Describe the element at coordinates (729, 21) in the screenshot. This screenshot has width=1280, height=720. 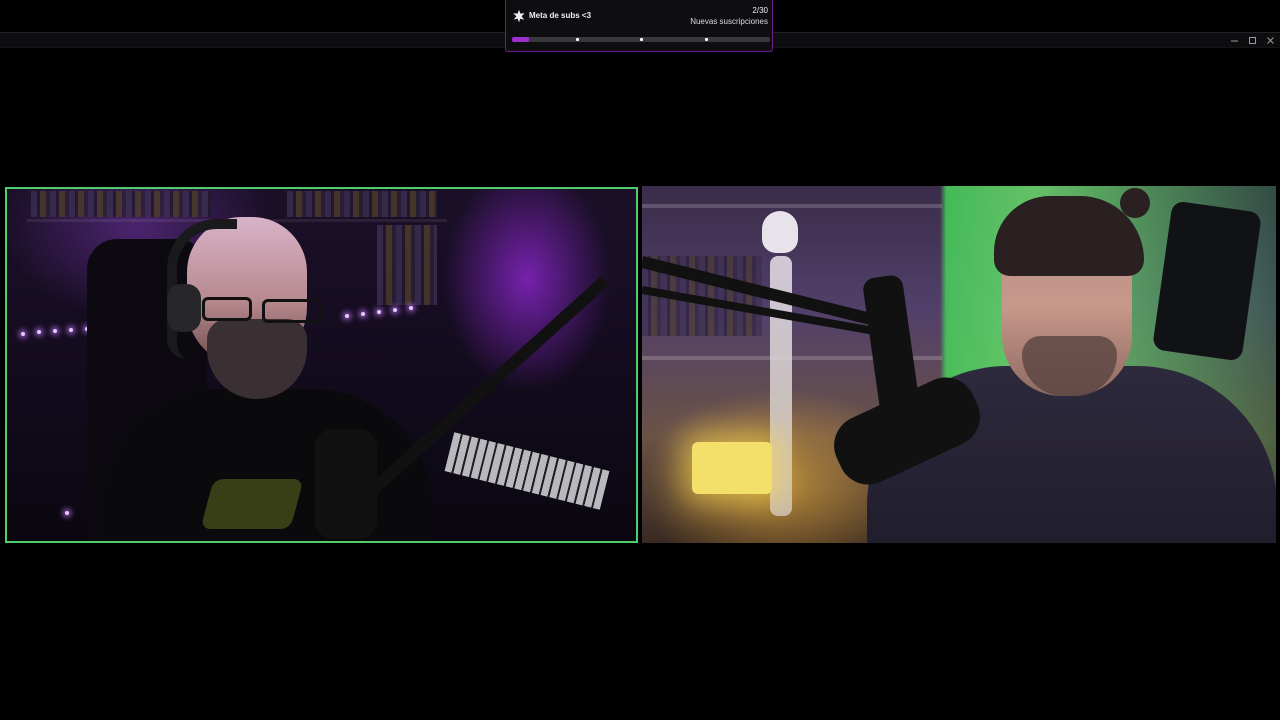
I see `goal-subtitle: Nuevas suscripciones` at that location.